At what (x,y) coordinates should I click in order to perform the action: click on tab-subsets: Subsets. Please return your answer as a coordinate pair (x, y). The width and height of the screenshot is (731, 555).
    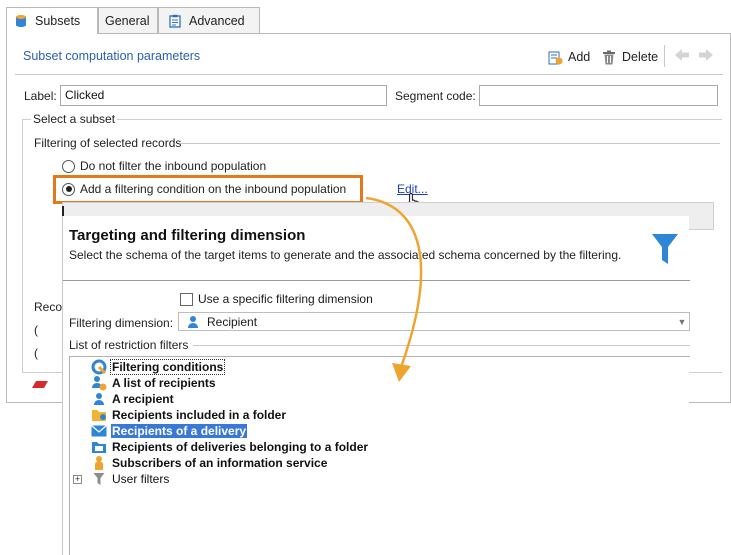
    Looking at the image, I should click on (52, 20).